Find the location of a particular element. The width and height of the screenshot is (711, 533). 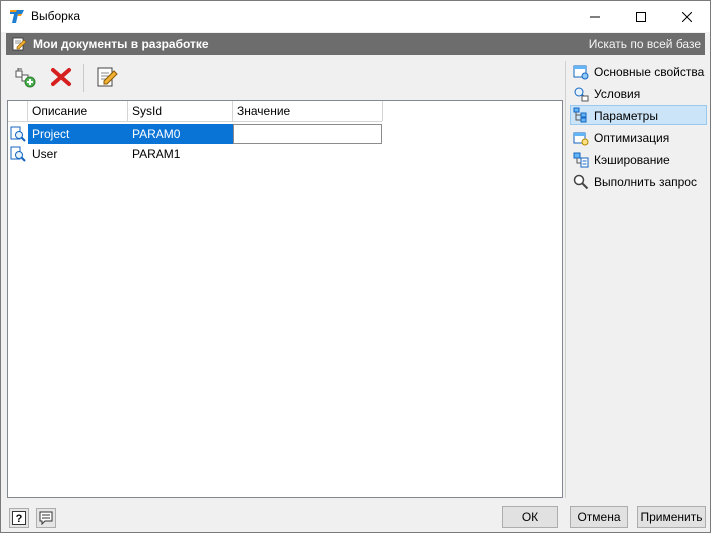

side-item-parameters: Параметры is located at coordinates (638, 115).